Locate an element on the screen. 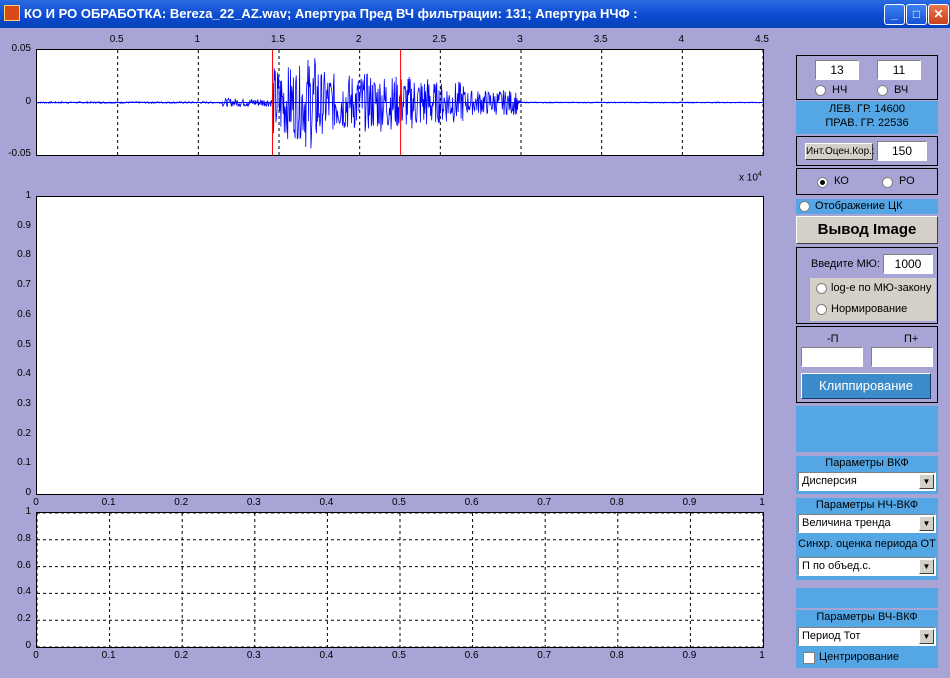  hf-vkf-label: Параметры ВЧ-ВКФ is located at coordinates (867, 617).